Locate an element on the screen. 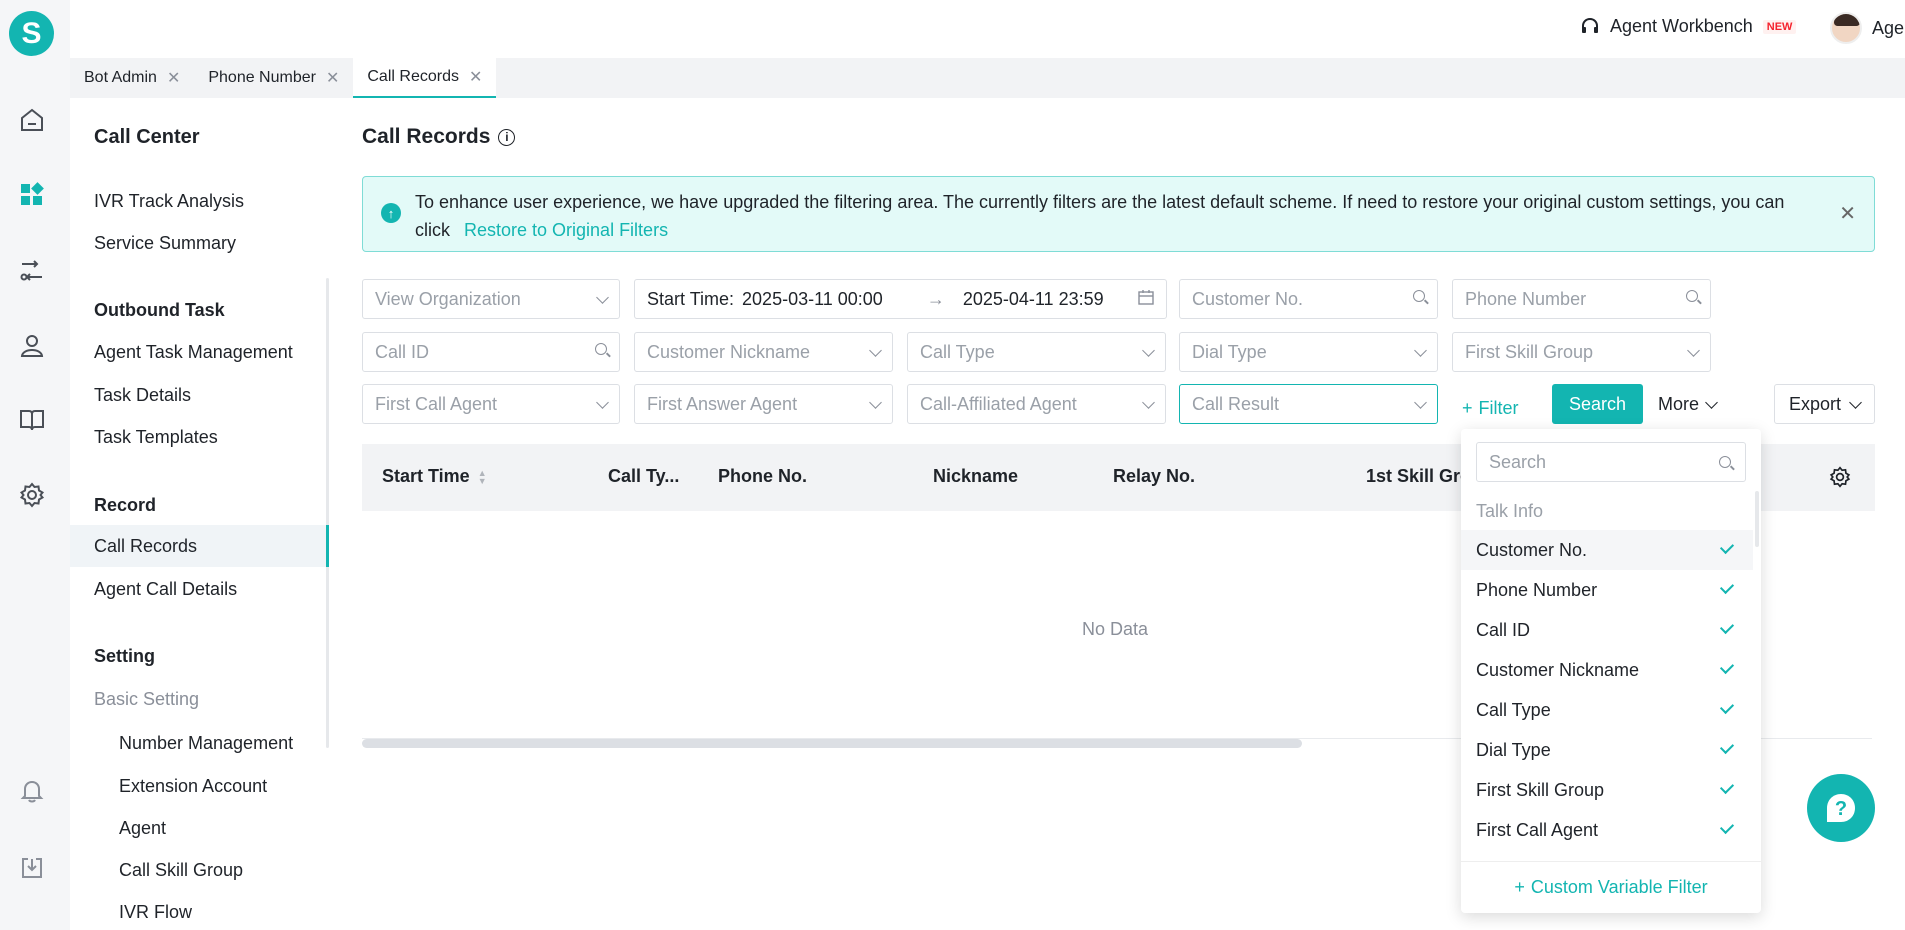 This screenshot has width=1905, height=930. call-type-select: Call Type is located at coordinates (1036, 352).